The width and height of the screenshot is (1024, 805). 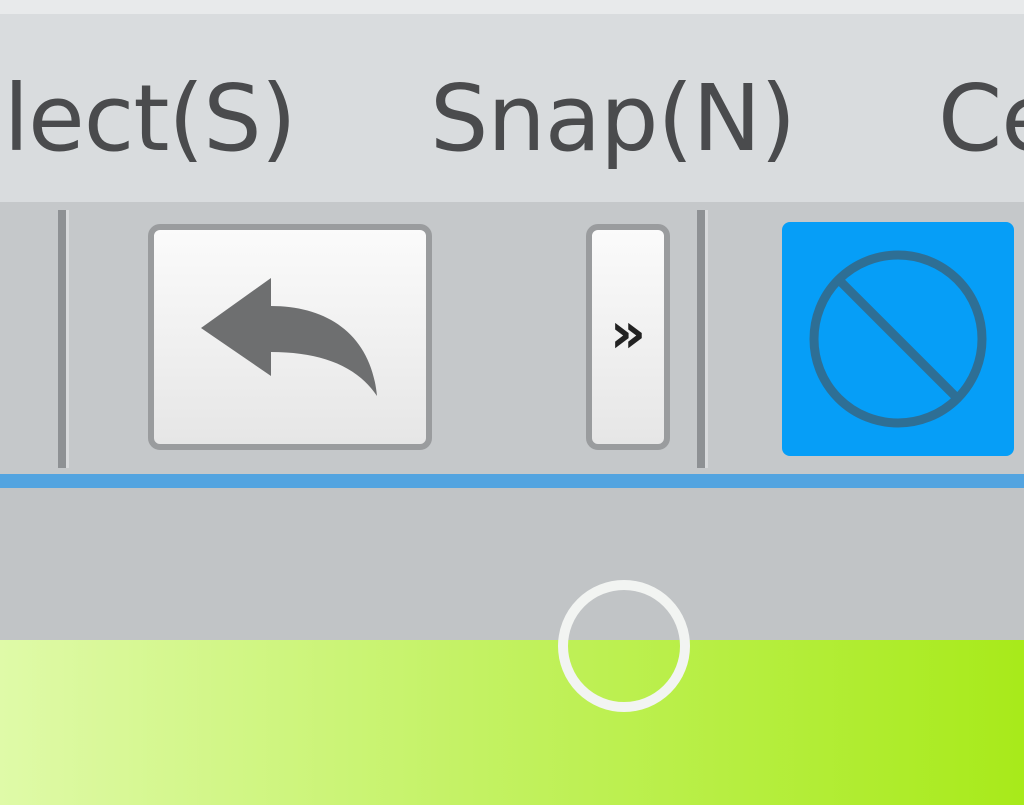 I want to click on more-tools-button: », so click(x=628, y=337).